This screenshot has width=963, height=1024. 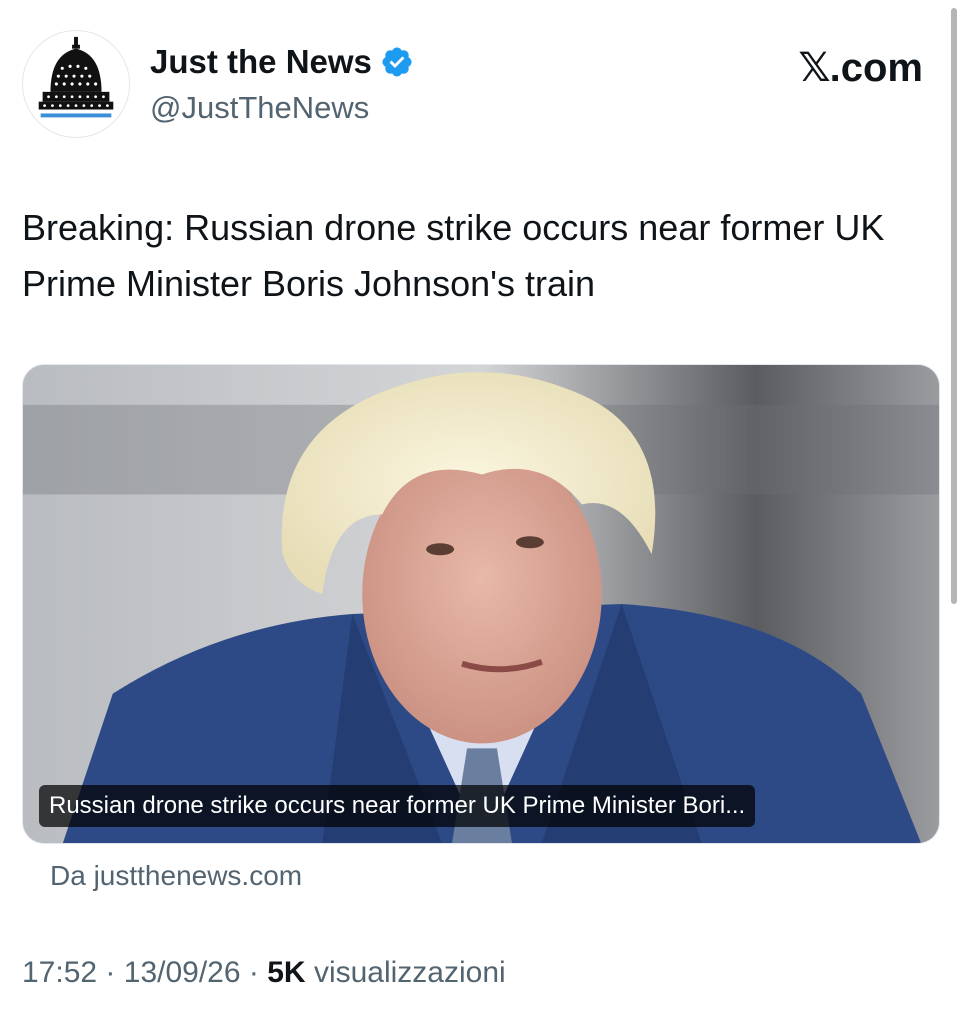 What do you see at coordinates (264, 973) in the screenshot?
I see `tweet-meta: 17:52 · 13/09/26 · 5K visualizzazioni` at bounding box center [264, 973].